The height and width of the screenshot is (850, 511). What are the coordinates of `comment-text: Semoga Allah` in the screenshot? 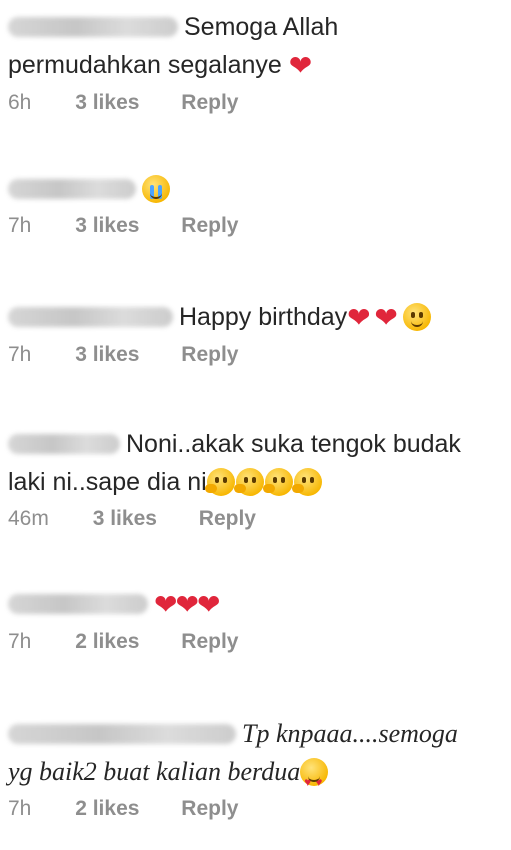 It's located at (261, 27).